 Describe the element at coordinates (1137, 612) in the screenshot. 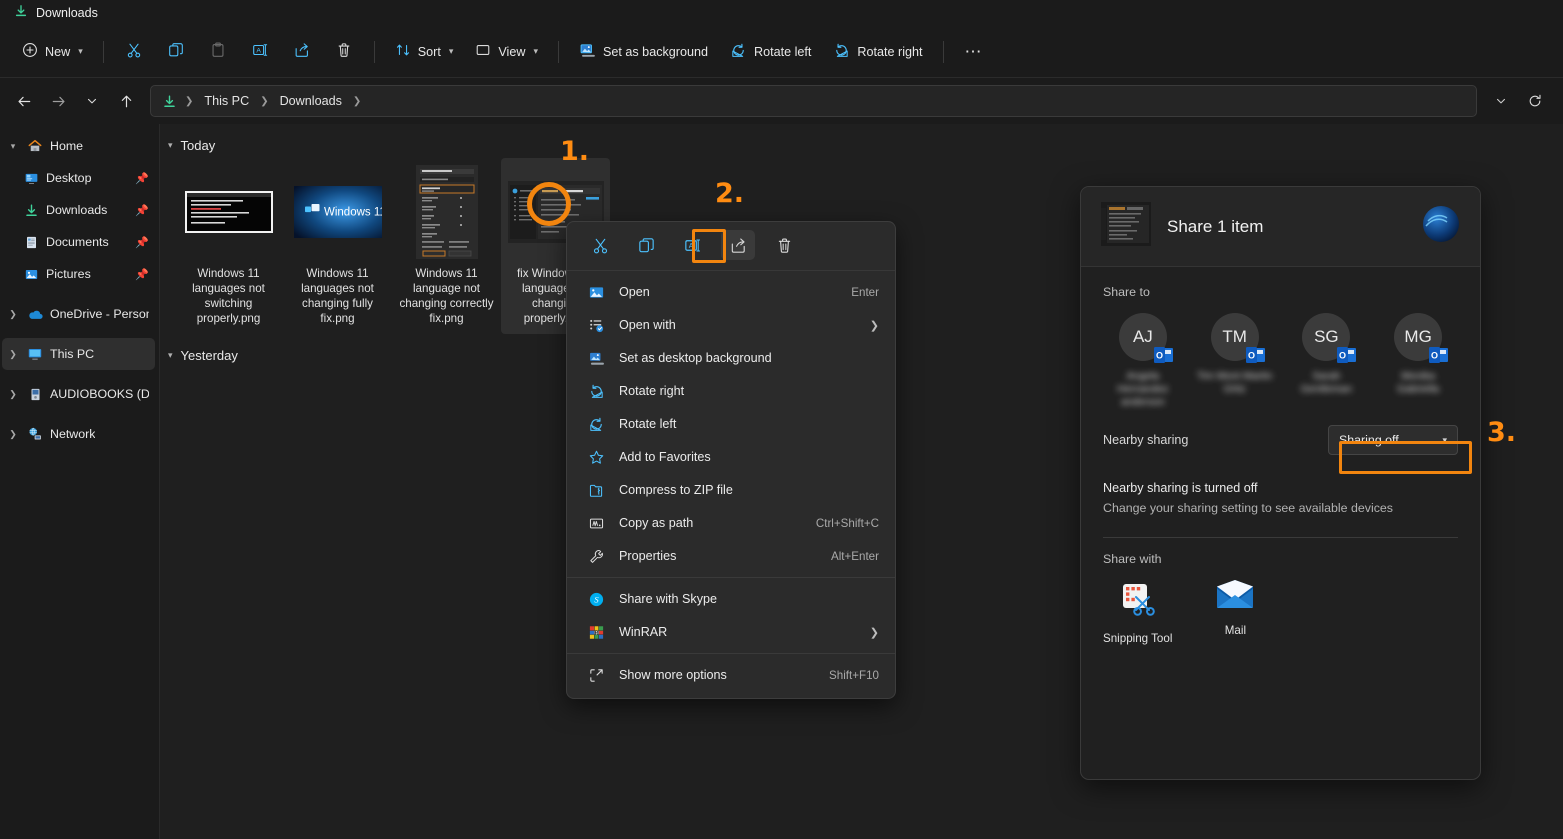

I see `app-snipping-tool: Snipping Tool` at that location.